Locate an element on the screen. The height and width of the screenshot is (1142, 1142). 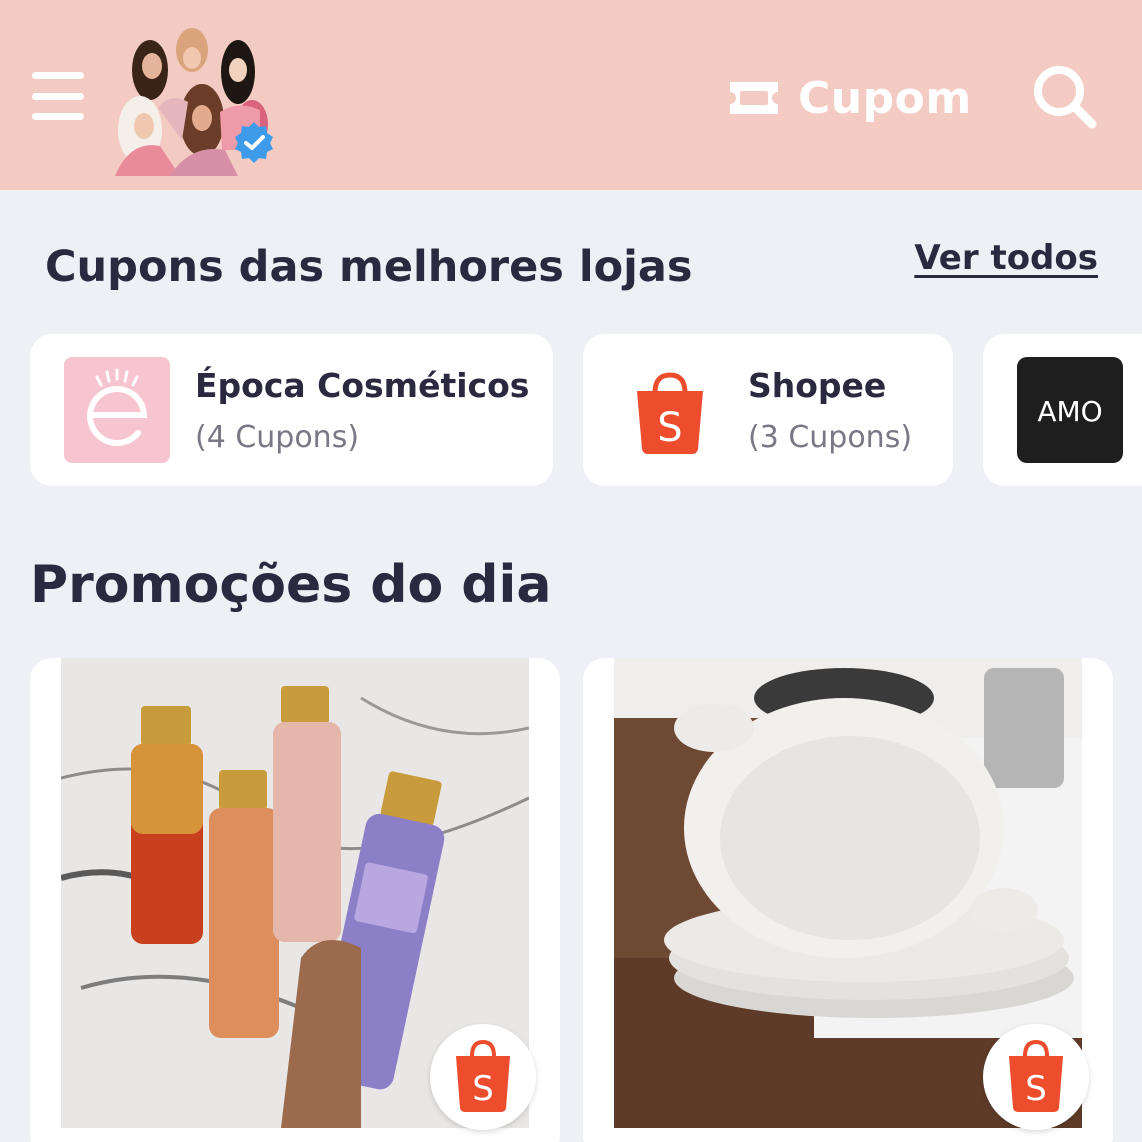
search-icon is located at coordinates (1065, 97).